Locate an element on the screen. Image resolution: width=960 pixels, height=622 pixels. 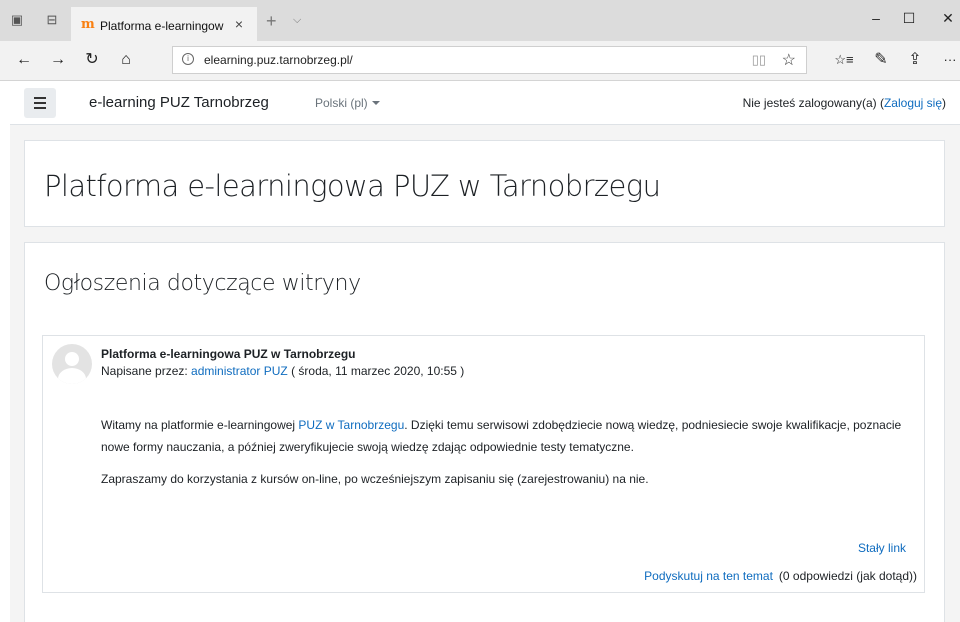
address-bar: i elearning.puz.tarnobrzeg.pl/ ▯▯ ☆ is located at coordinates (489, 60).